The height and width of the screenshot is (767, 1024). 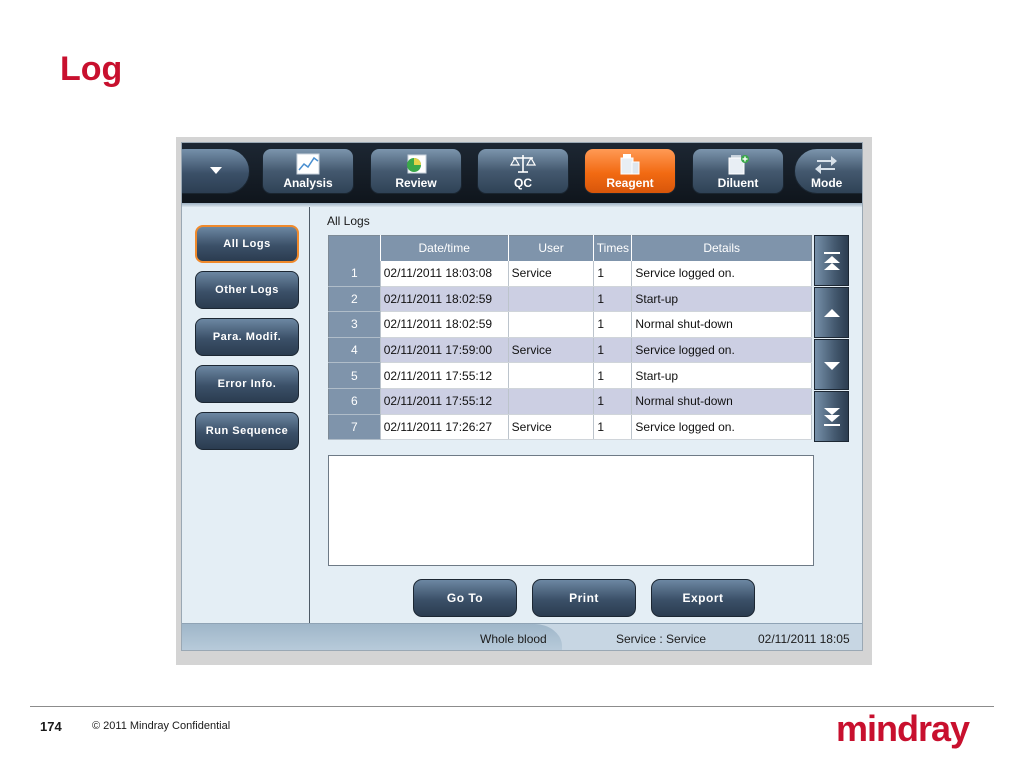 I want to click on tab-review-label: Review, so click(x=416, y=183).